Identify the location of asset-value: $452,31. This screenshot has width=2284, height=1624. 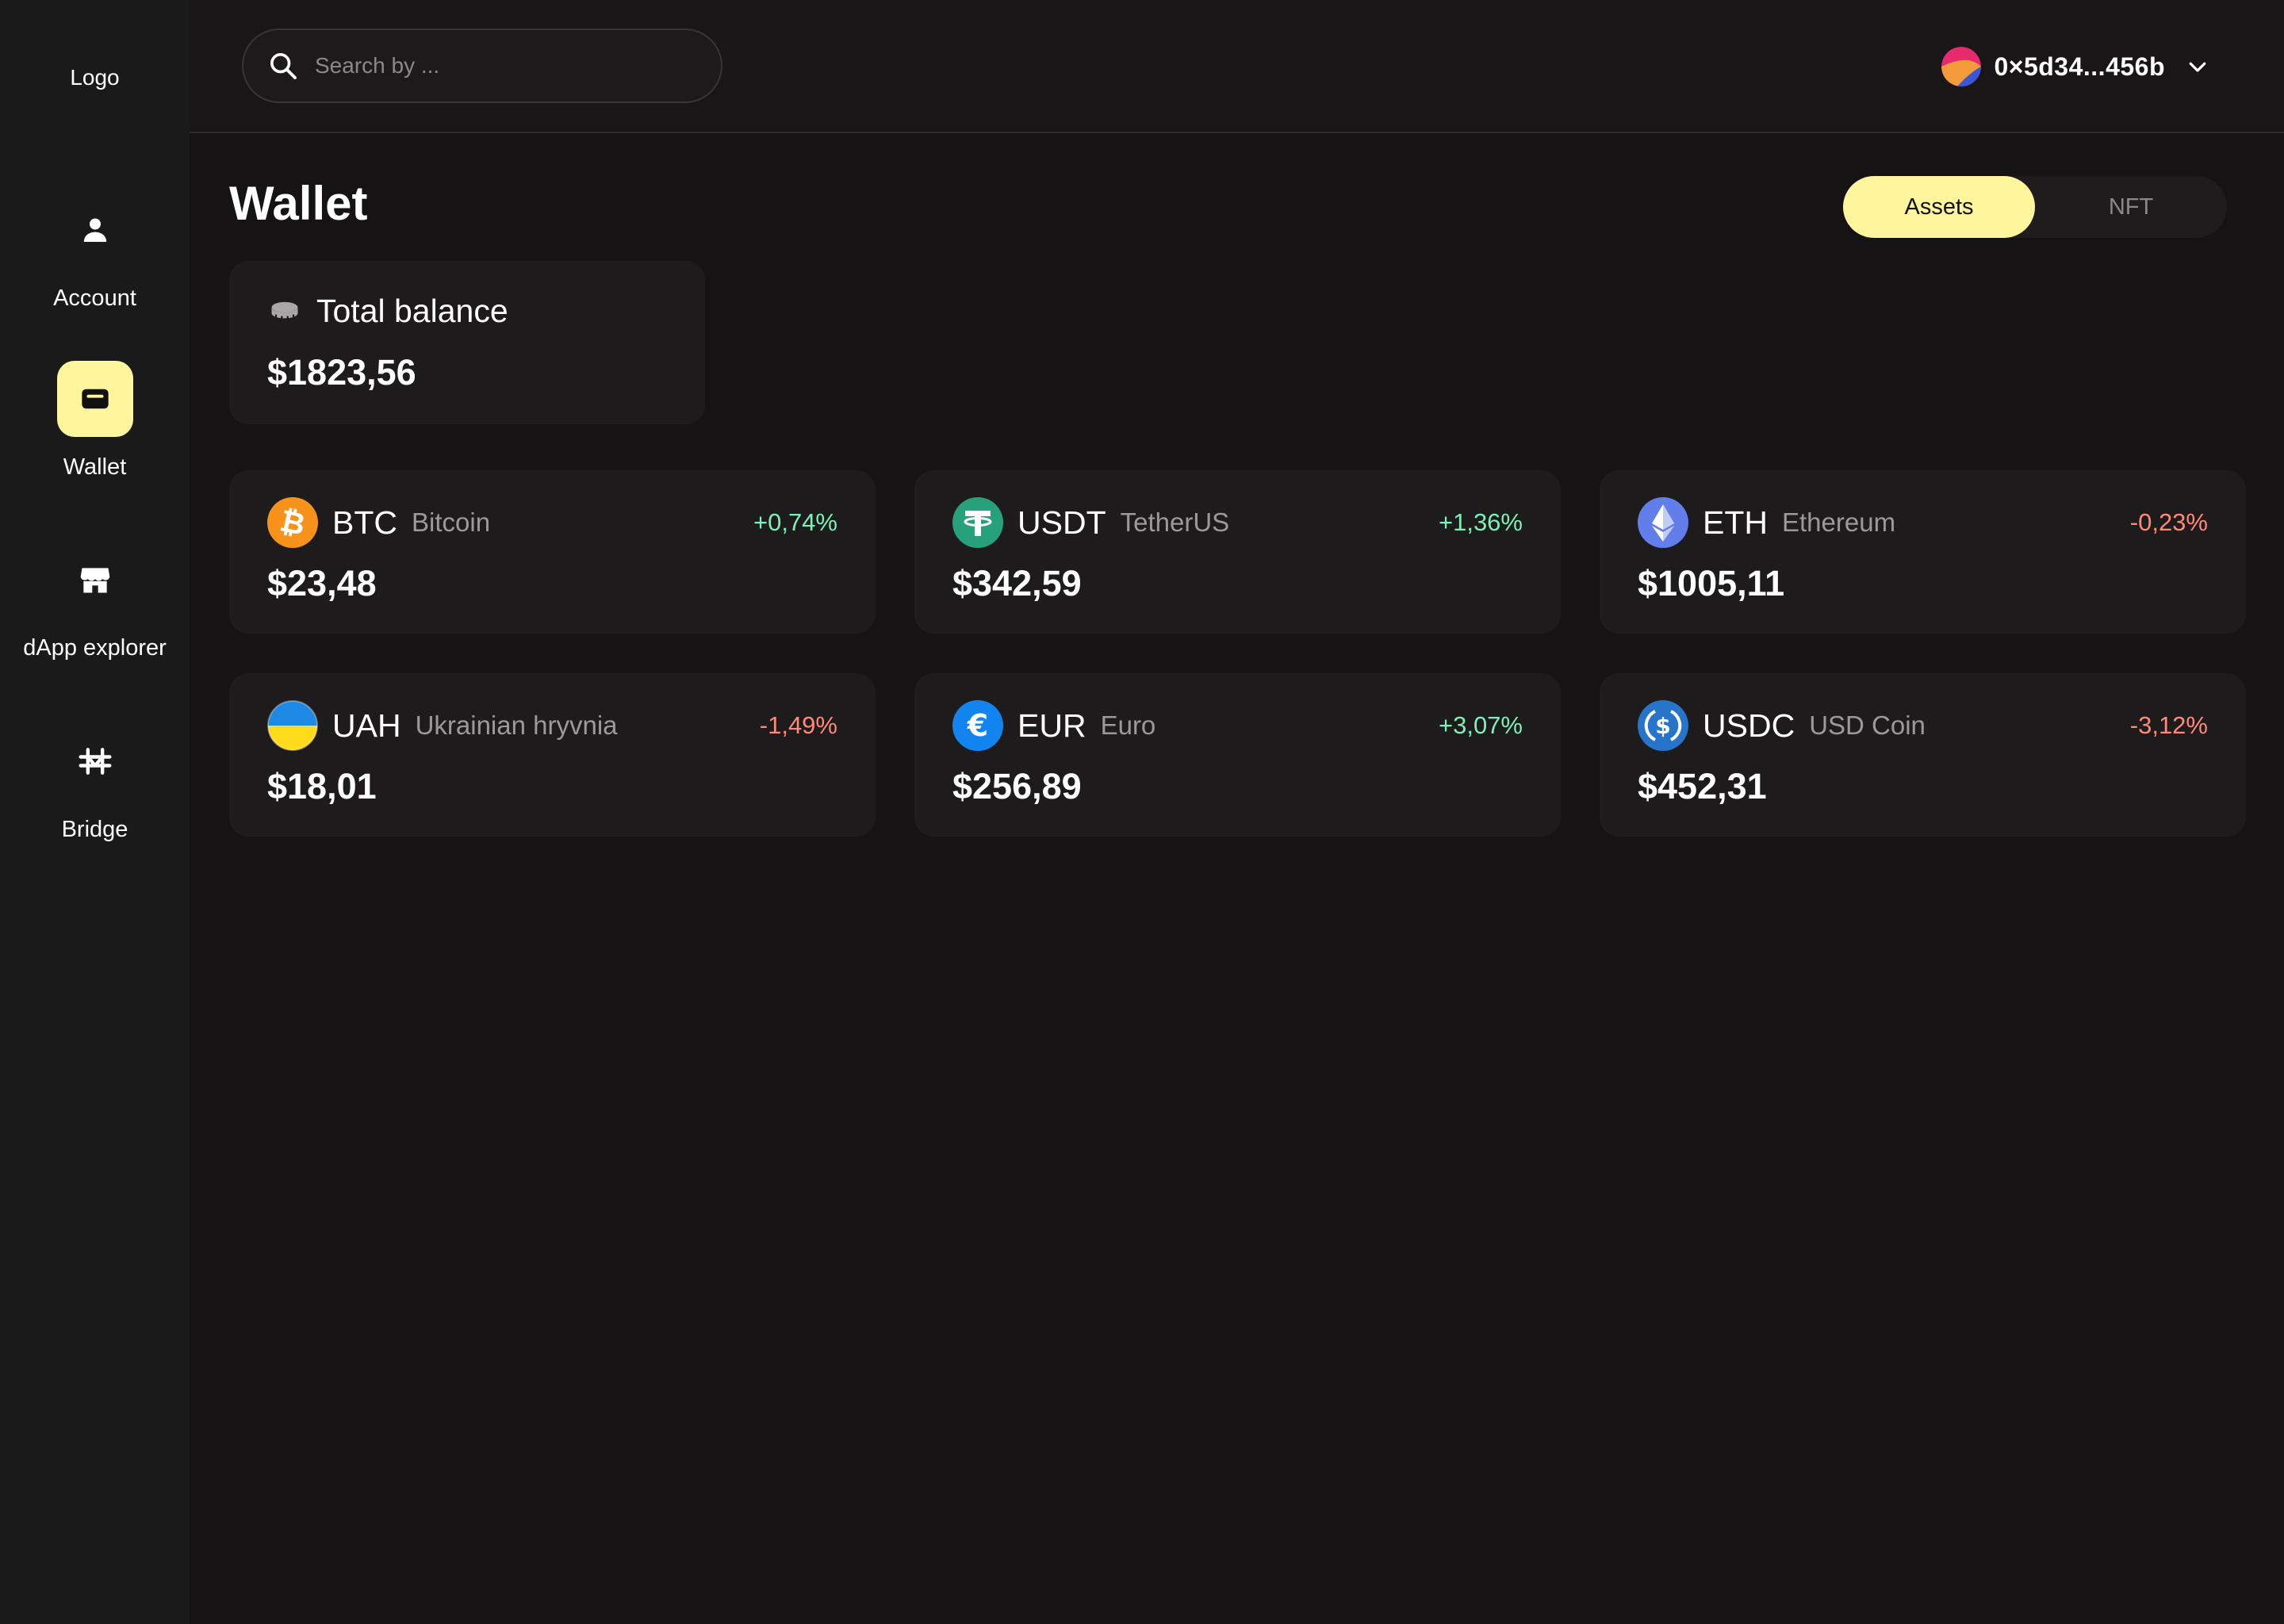
(1702, 786).